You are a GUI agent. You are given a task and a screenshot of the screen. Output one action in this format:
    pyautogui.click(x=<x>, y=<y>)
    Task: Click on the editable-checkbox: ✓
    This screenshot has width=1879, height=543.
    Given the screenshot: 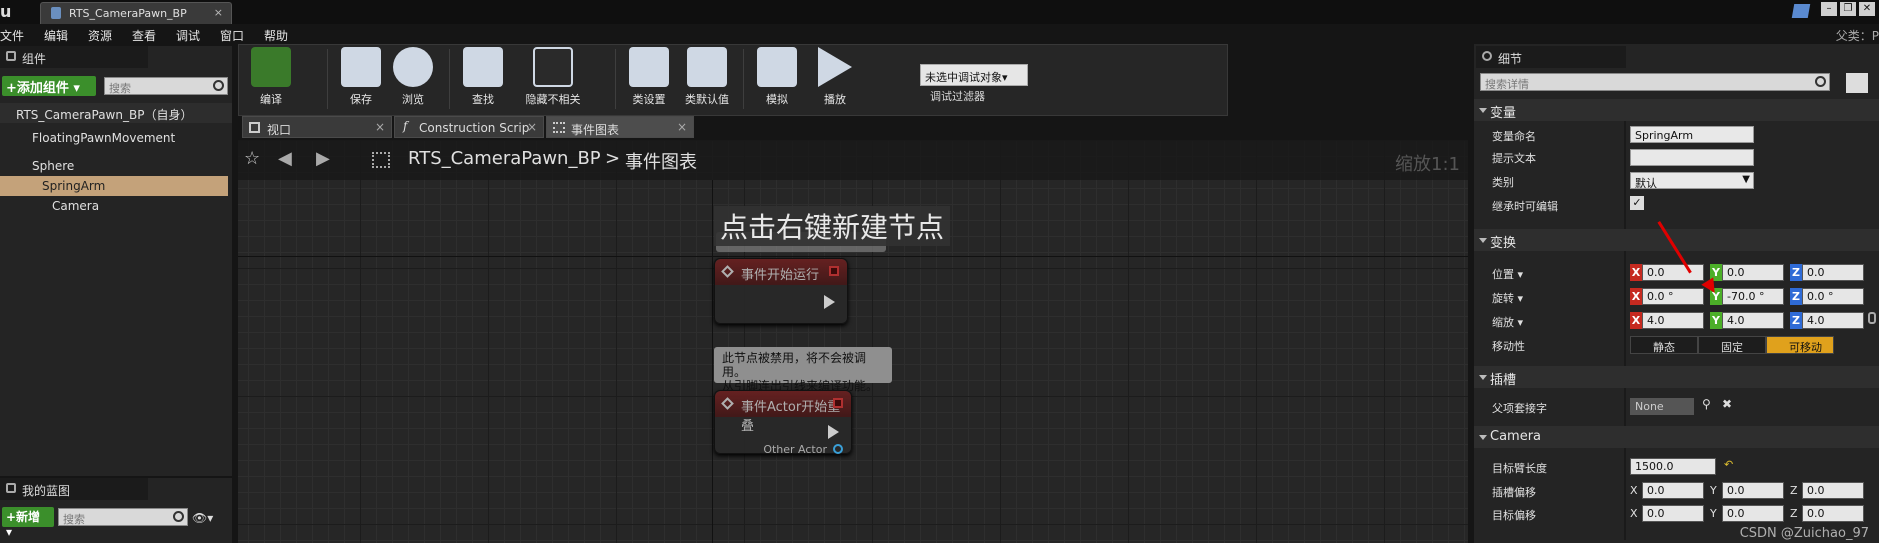 What is the action you would take?
    pyautogui.click(x=1637, y=203)
    